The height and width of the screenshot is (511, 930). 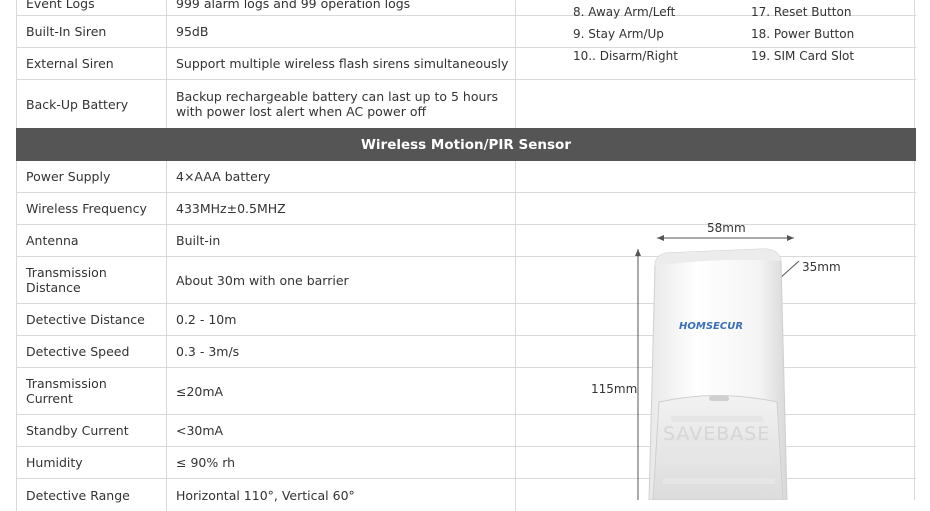 What do you see at coordinates (618, 34) in the screenshot?
I see `list-item: 9. Stay Arm/Up` at bounding box center [618, 34].